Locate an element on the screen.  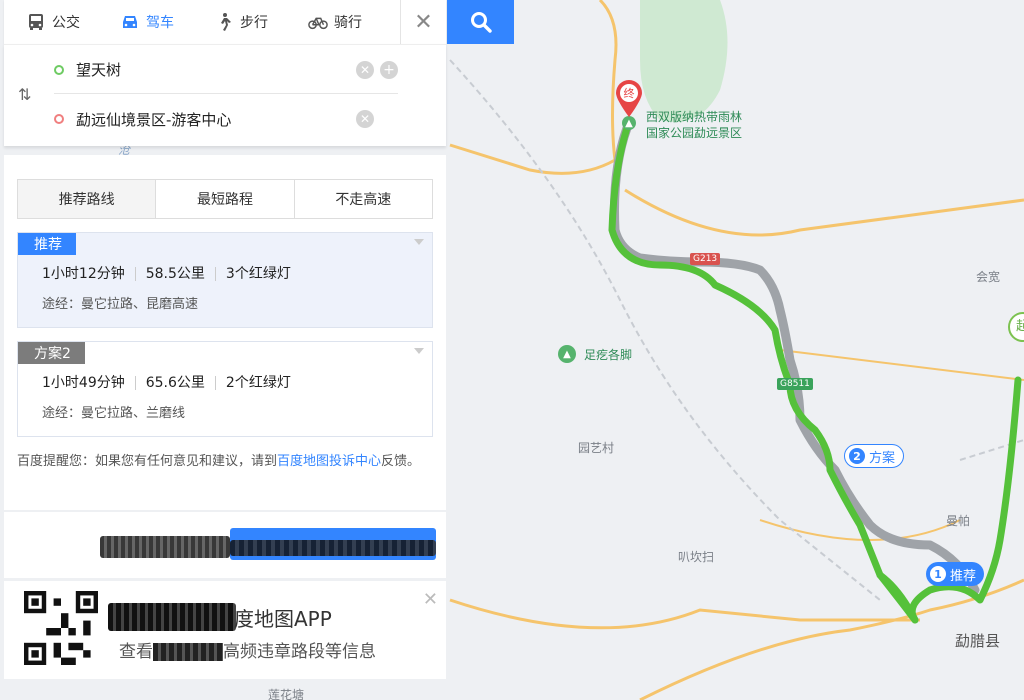
notice-text: 百度提醒您：如果您有任何意见和建议，请到 is located at coordinates (147, 461).